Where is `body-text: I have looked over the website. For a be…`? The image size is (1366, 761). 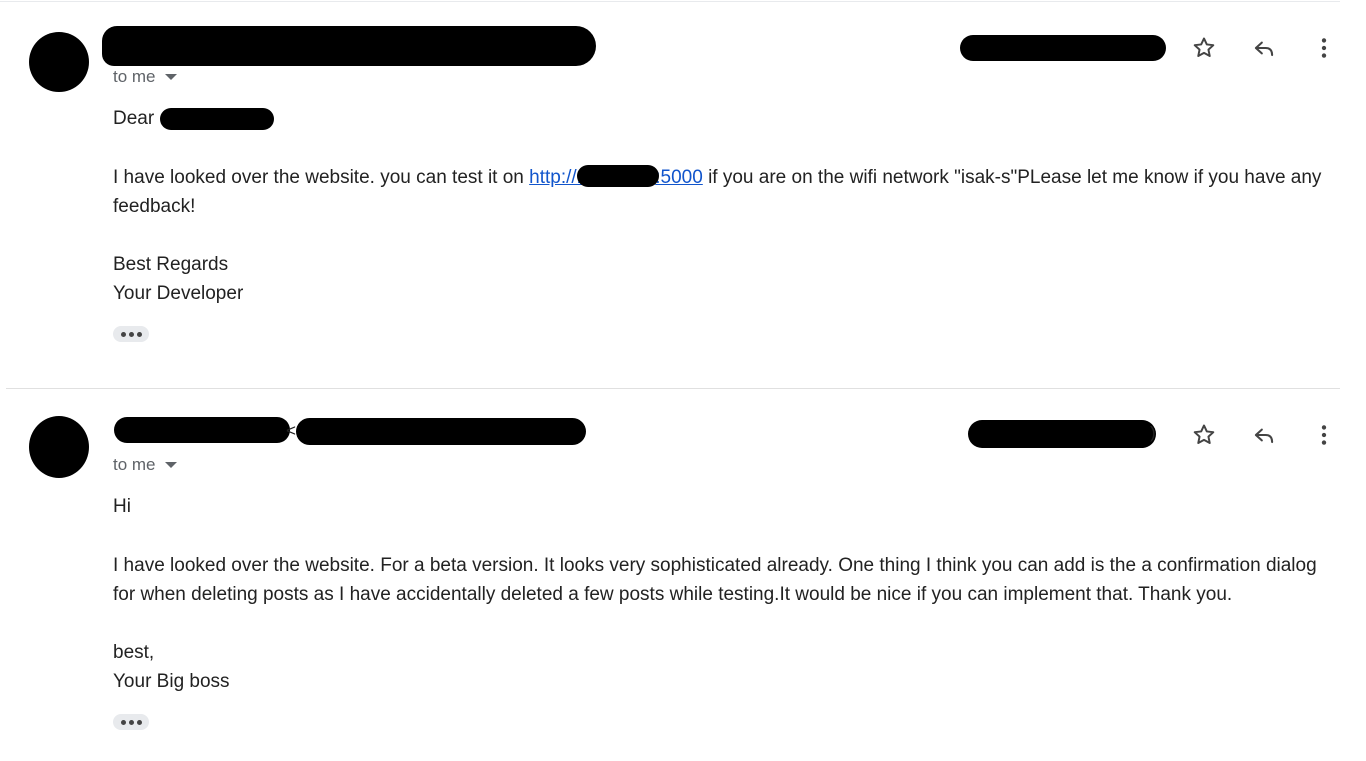
body-text: I have looked over the website. For a be… is located at coordinates (715, 580).